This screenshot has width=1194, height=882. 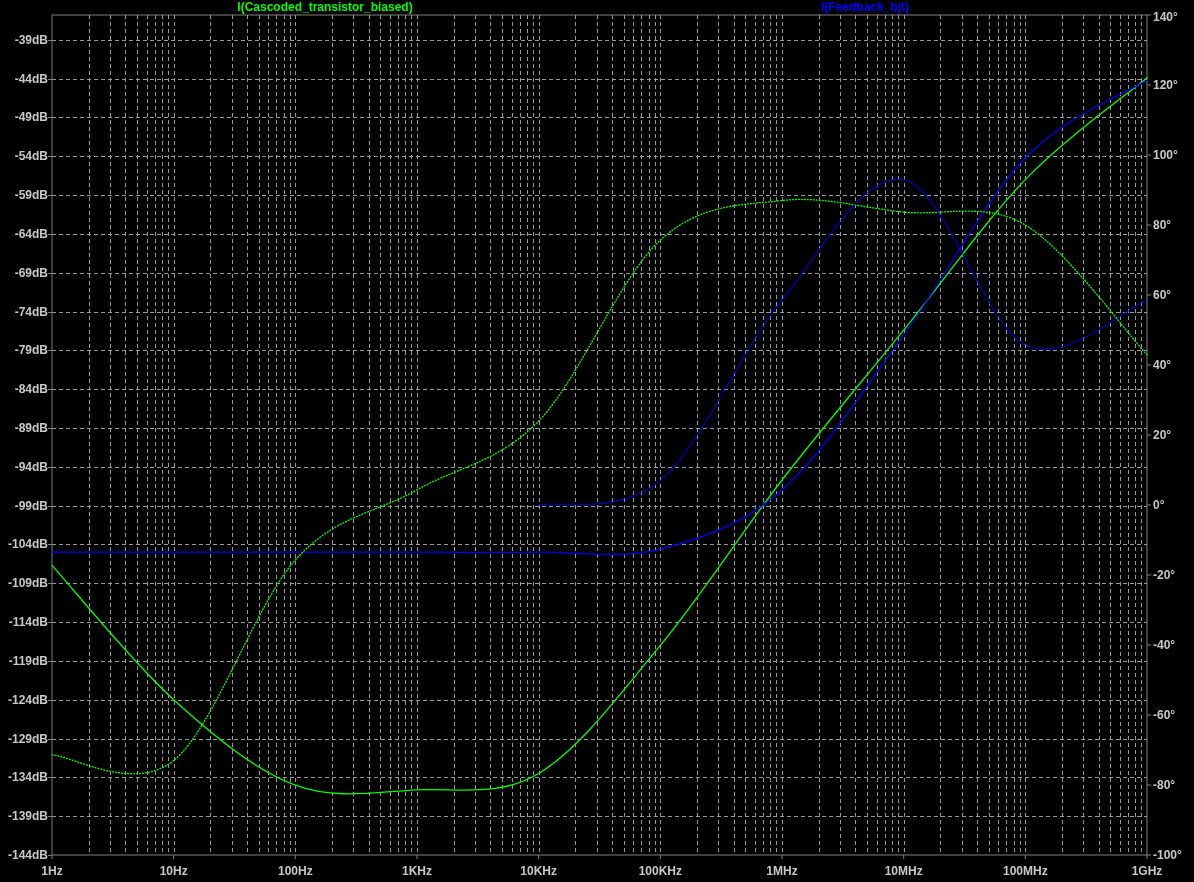 What do you see at coordinates (1164, 575) in the screenshot?
I see `phase-tick-label: -20°` at bounding box center [1164, 575].